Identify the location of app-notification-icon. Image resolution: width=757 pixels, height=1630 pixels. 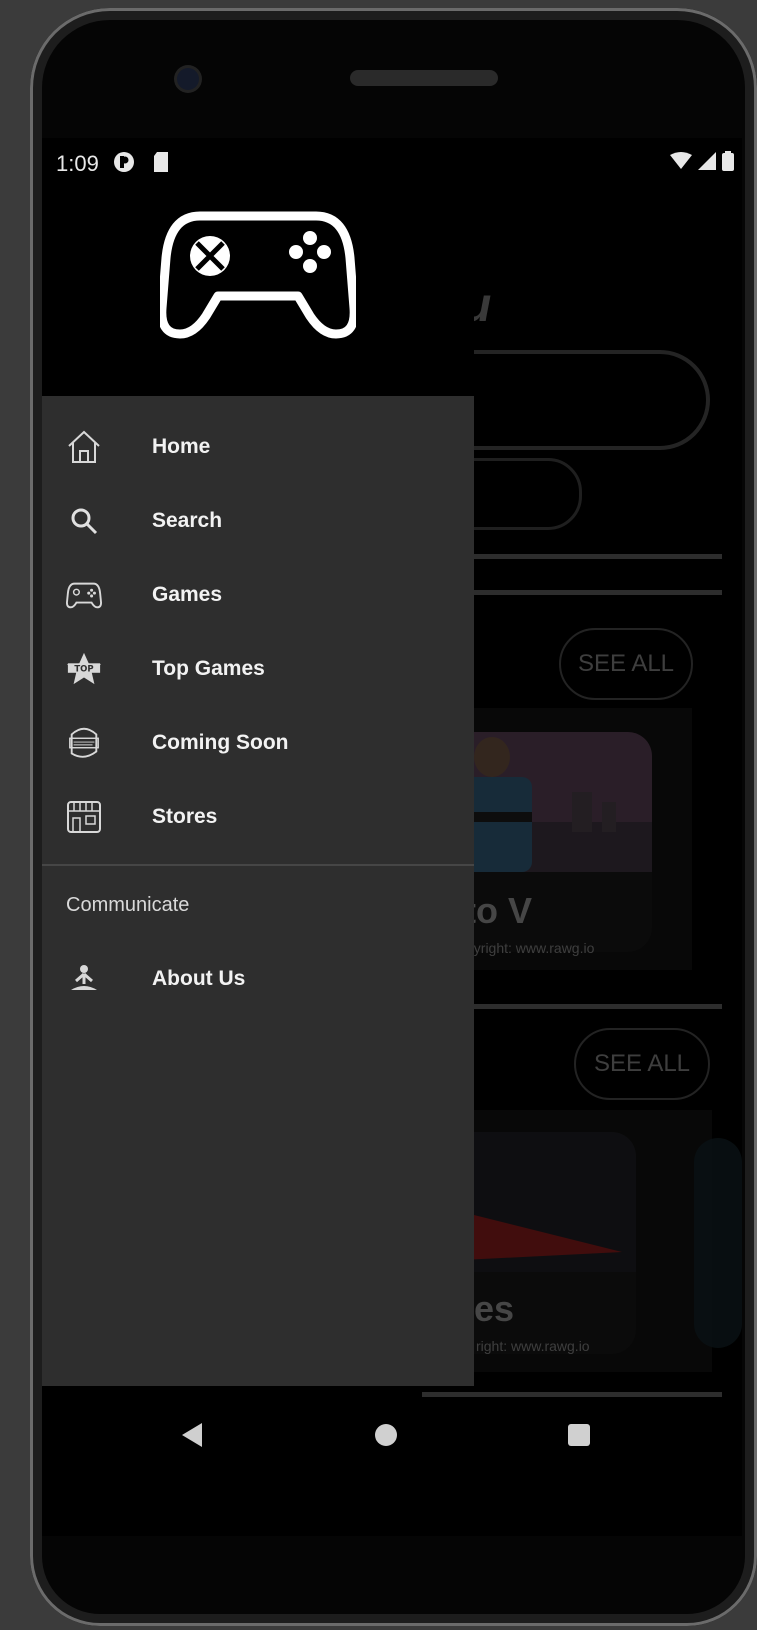
(124, 162).